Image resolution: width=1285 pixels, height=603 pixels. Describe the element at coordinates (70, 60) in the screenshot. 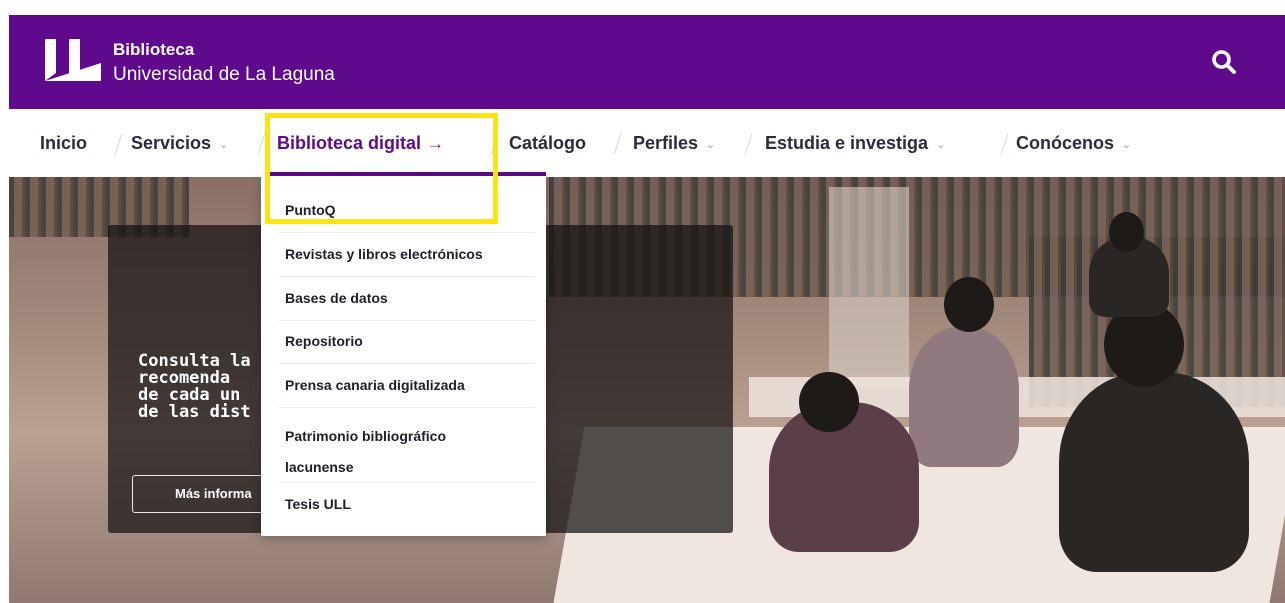

I see `ull-logo` at that location.